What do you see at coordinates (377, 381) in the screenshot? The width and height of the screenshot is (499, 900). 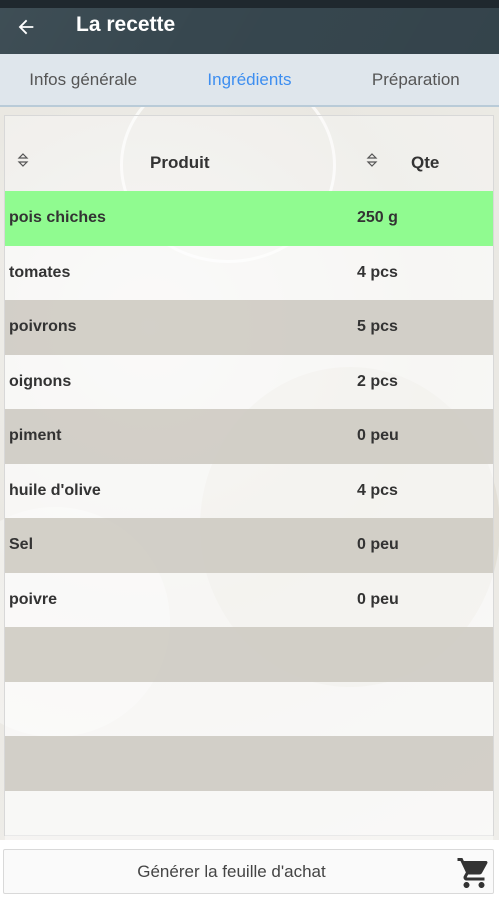 I see `ingredient-qty: 2 pcs` at bounding box center [377, 381].